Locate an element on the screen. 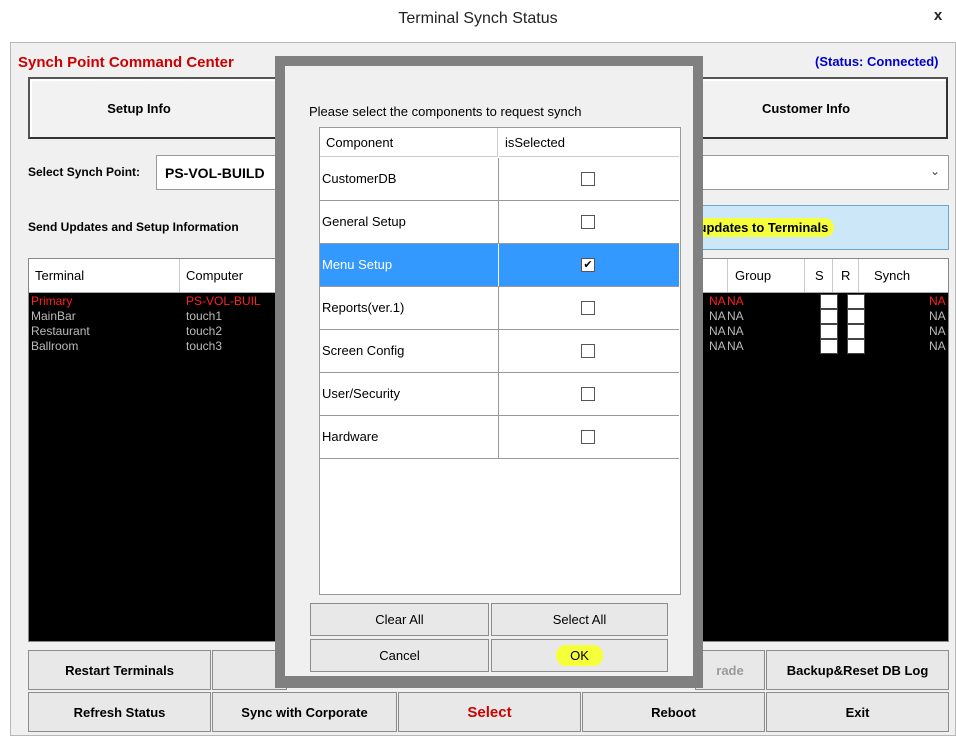 Image resolution: width=956 pixels, height=736 pixels. component-name: Reports(ver.1) is located at coordinates (363, 307).